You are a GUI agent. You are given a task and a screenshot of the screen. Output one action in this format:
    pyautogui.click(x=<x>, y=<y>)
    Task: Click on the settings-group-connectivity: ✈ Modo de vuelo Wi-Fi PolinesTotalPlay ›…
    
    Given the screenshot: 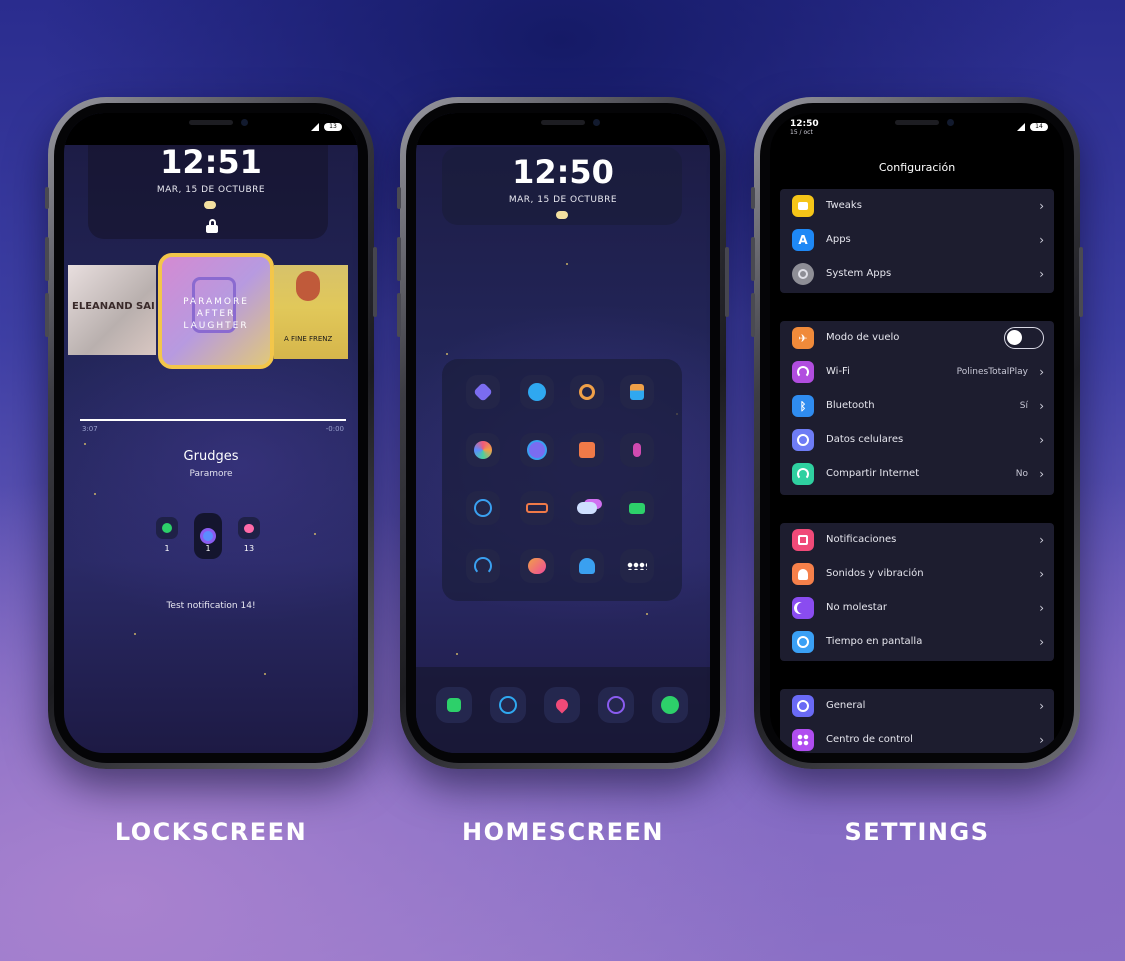 What is the action you would take?
    pyautogui.click(x=917, y=408)
    